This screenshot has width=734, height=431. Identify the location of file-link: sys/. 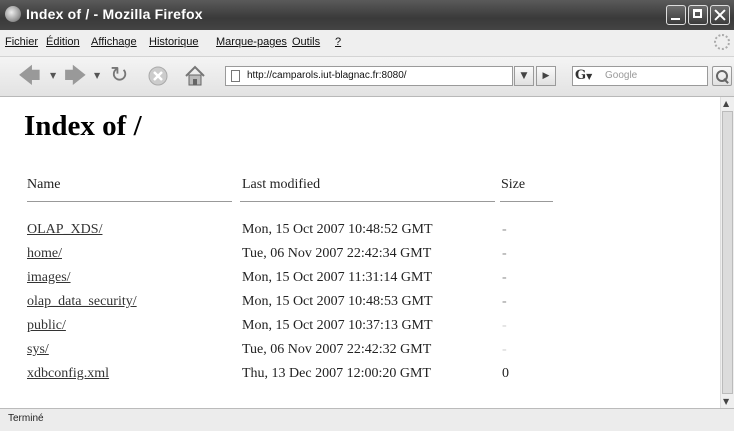
(38, 350).